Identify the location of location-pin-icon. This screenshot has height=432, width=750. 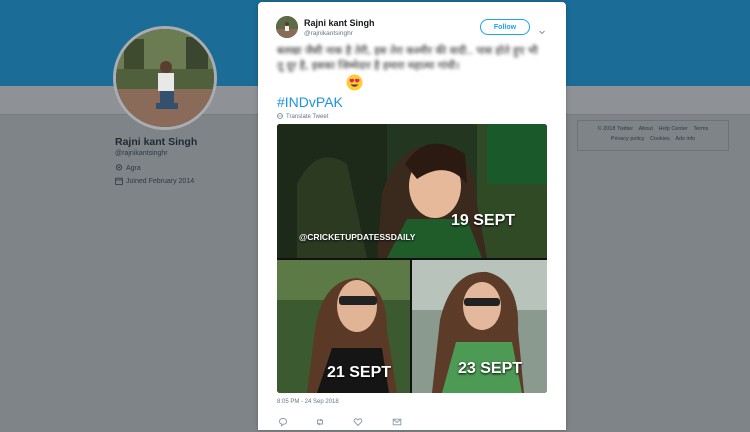
(119, 168).